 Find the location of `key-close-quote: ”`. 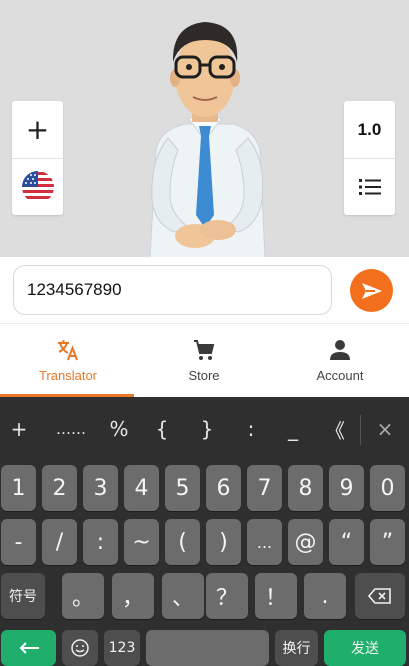

key-close-quote: ” is located at coordinates (387, 542).